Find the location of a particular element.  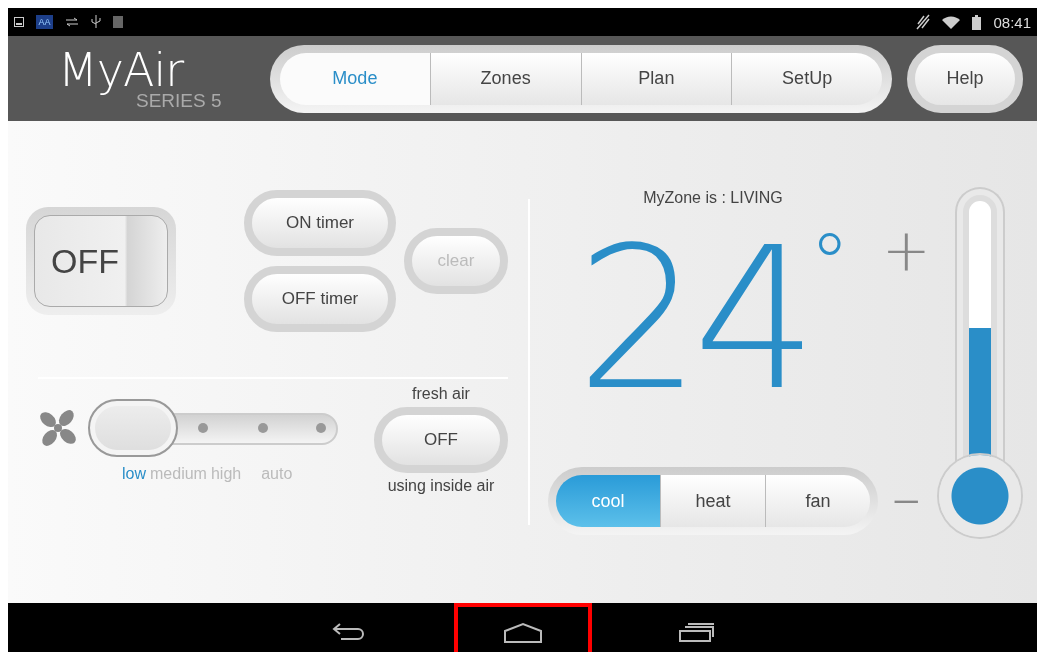

clock-time: 08:41 is located at coordinates (1012, 22).